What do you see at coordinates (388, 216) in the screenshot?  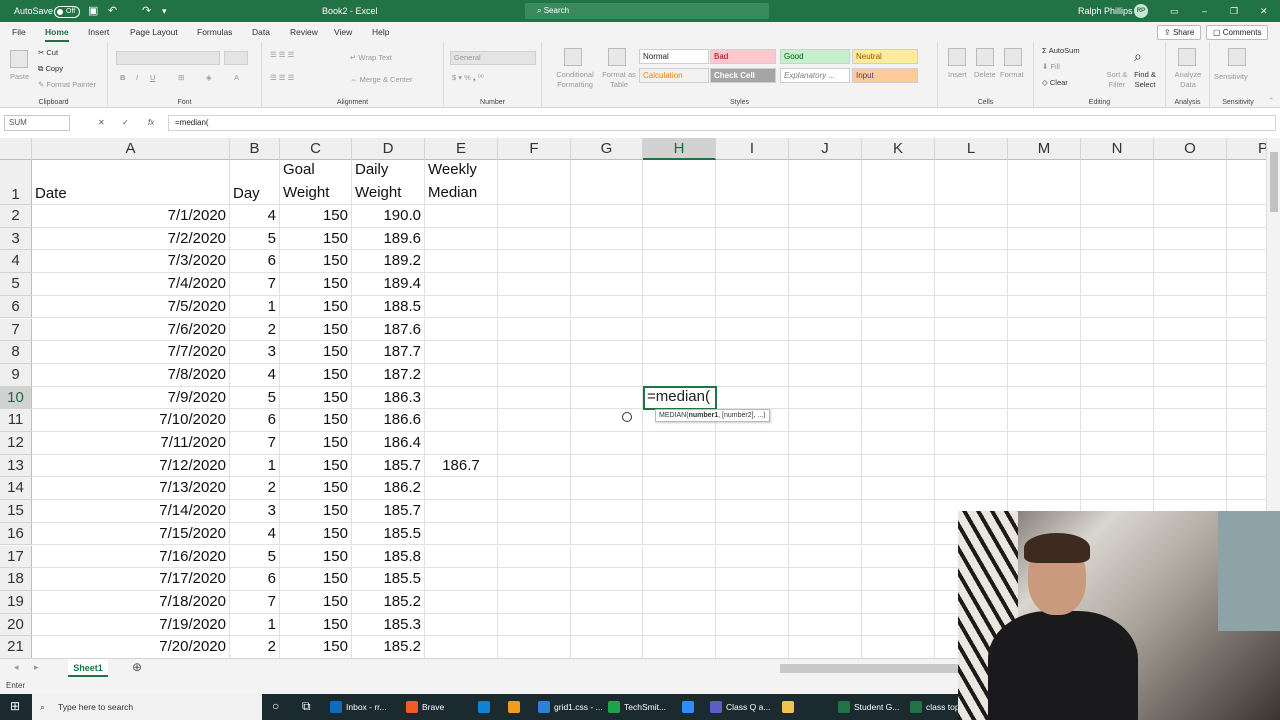 I see `cell-daily: 190.0` at bounding box center [388, 216].